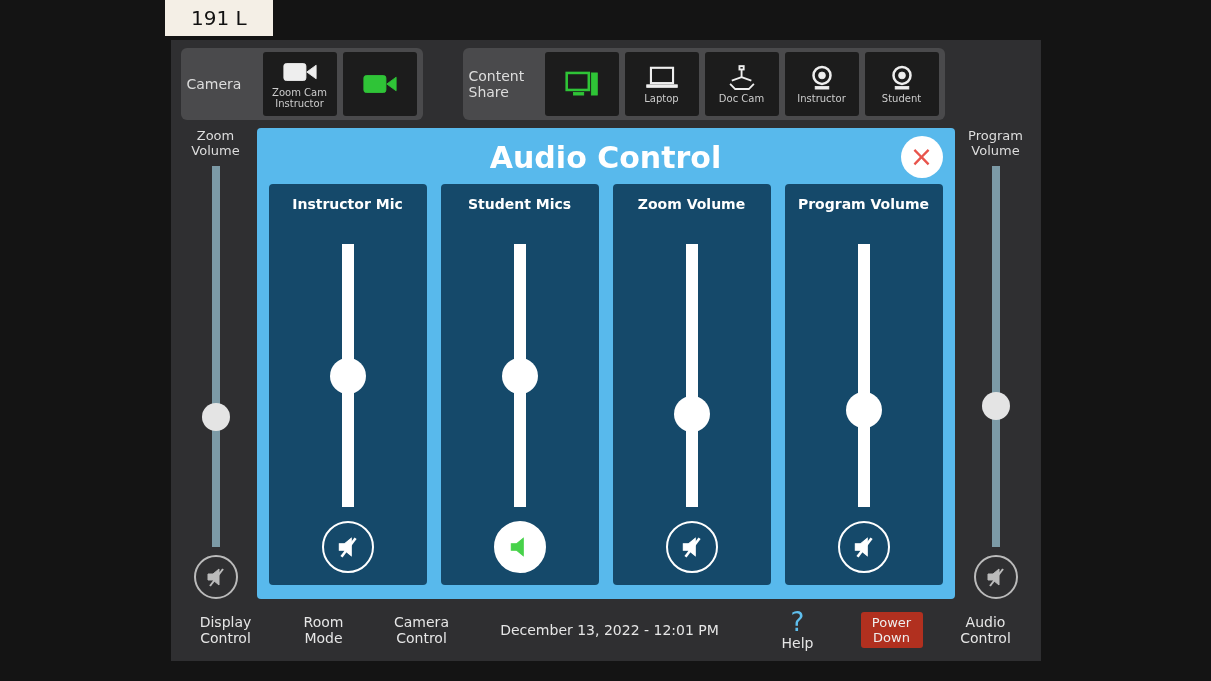 This screenshot has width=1211, height=681. What do you see at coordinates (863, 205) in the screenshot?
I see `channel-name: Program Volume` at bounding box center [863, 205].